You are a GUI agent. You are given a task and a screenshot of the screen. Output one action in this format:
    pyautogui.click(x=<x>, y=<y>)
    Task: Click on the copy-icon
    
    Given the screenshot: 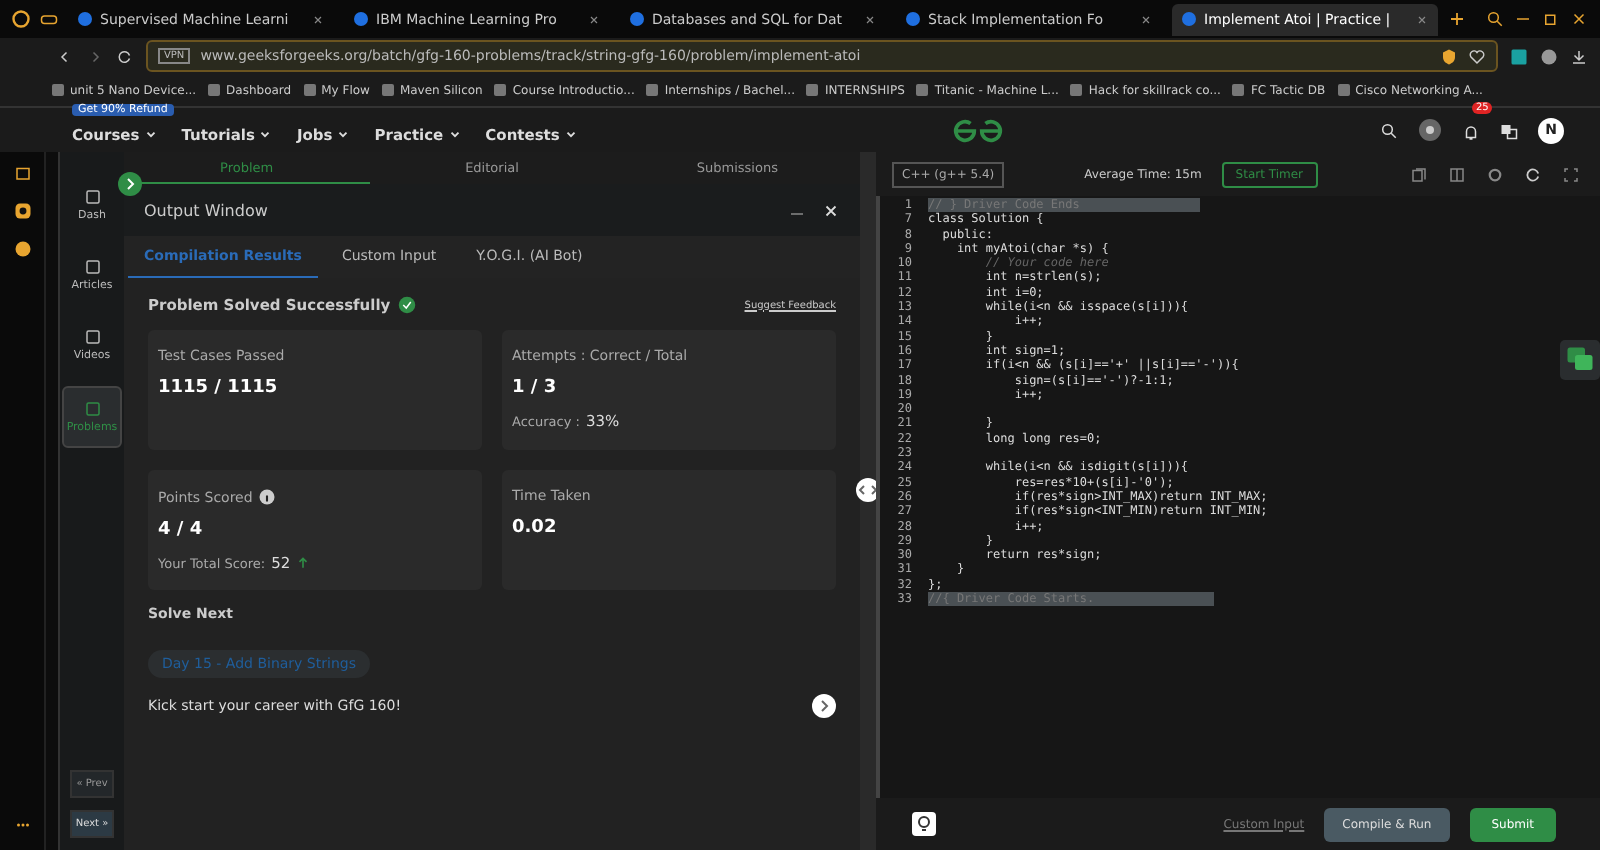 What is the action you would take?
    pyautogui.click(x=1419, y=174)
    